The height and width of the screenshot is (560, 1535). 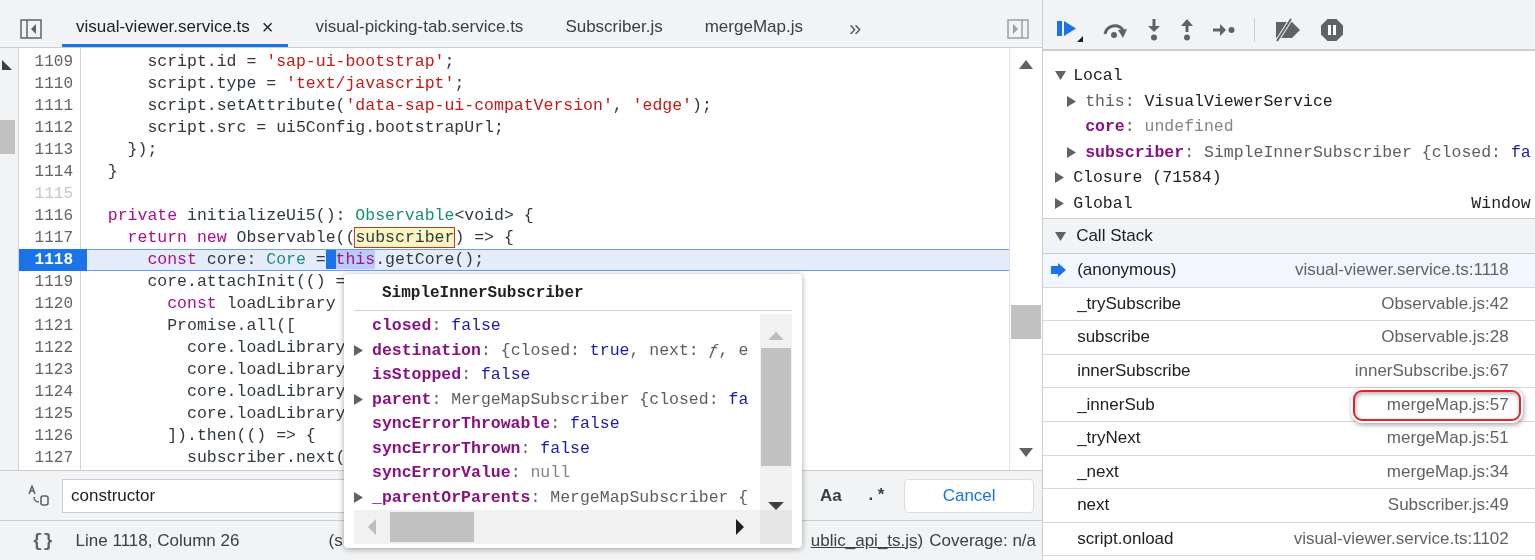 I want to click on code-line: }, so click(x=112, y=171).